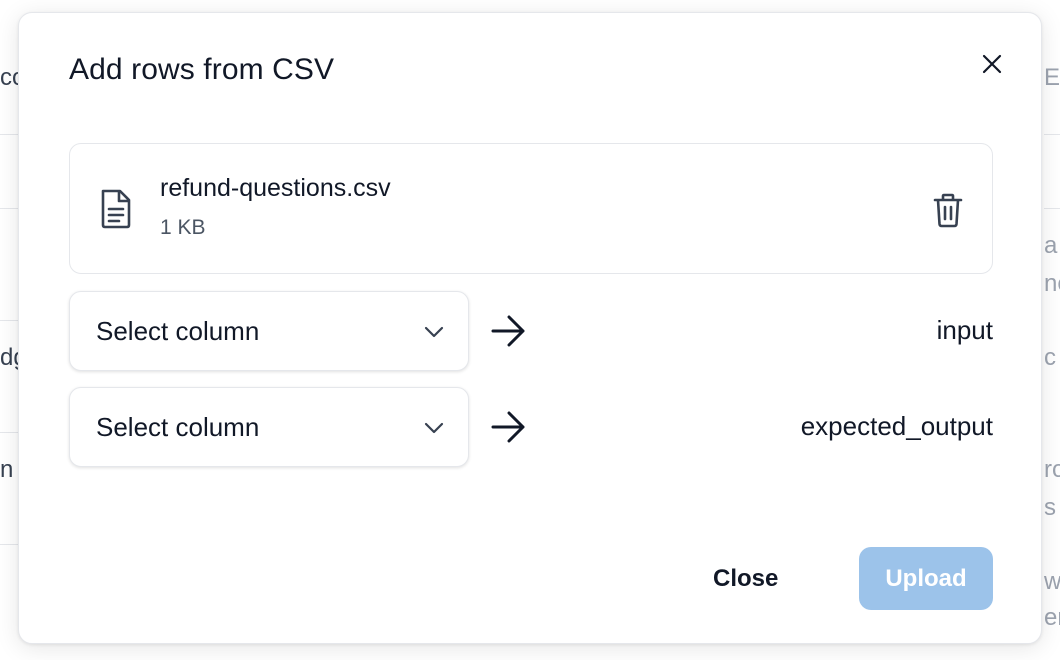  What do you see at coordinates (1052, 283) in the screenshot?
I see `background-text: ne` at bounding box center [1052, 283].